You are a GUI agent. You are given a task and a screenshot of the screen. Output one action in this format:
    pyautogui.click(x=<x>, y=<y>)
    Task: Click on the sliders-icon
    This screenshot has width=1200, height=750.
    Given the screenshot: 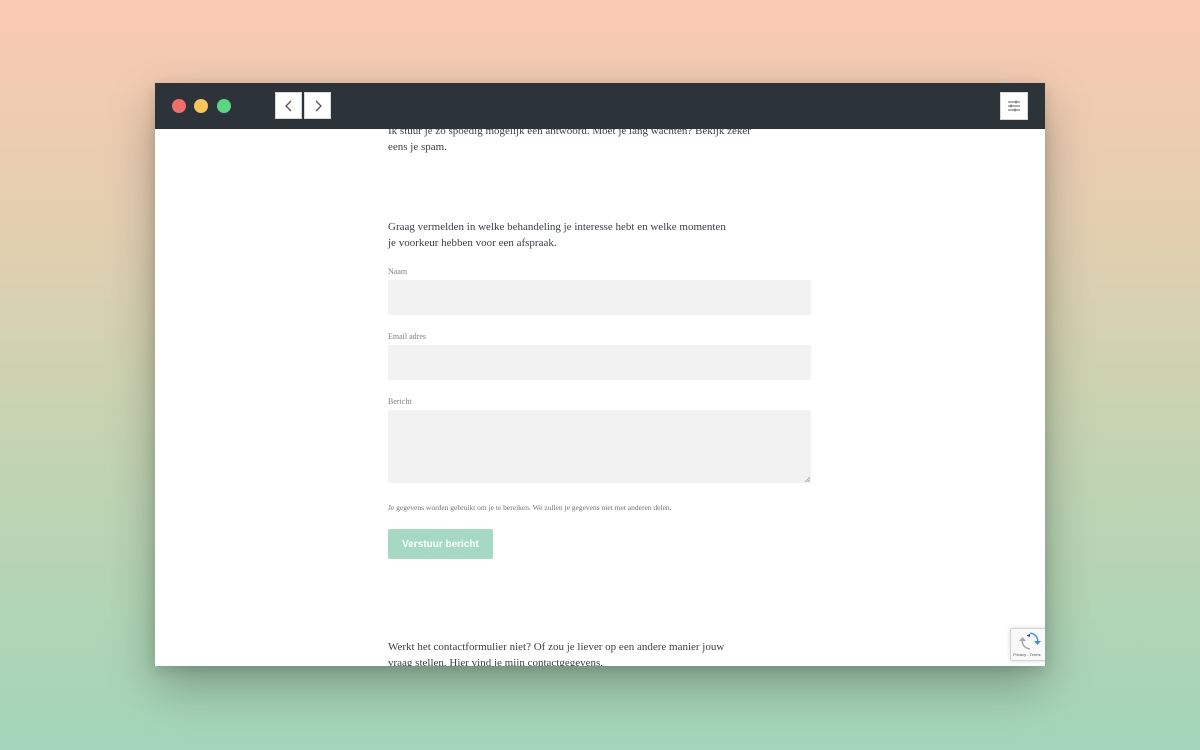 What is the action you would take?
    pyautogui.click(x=1014, y=106)
    